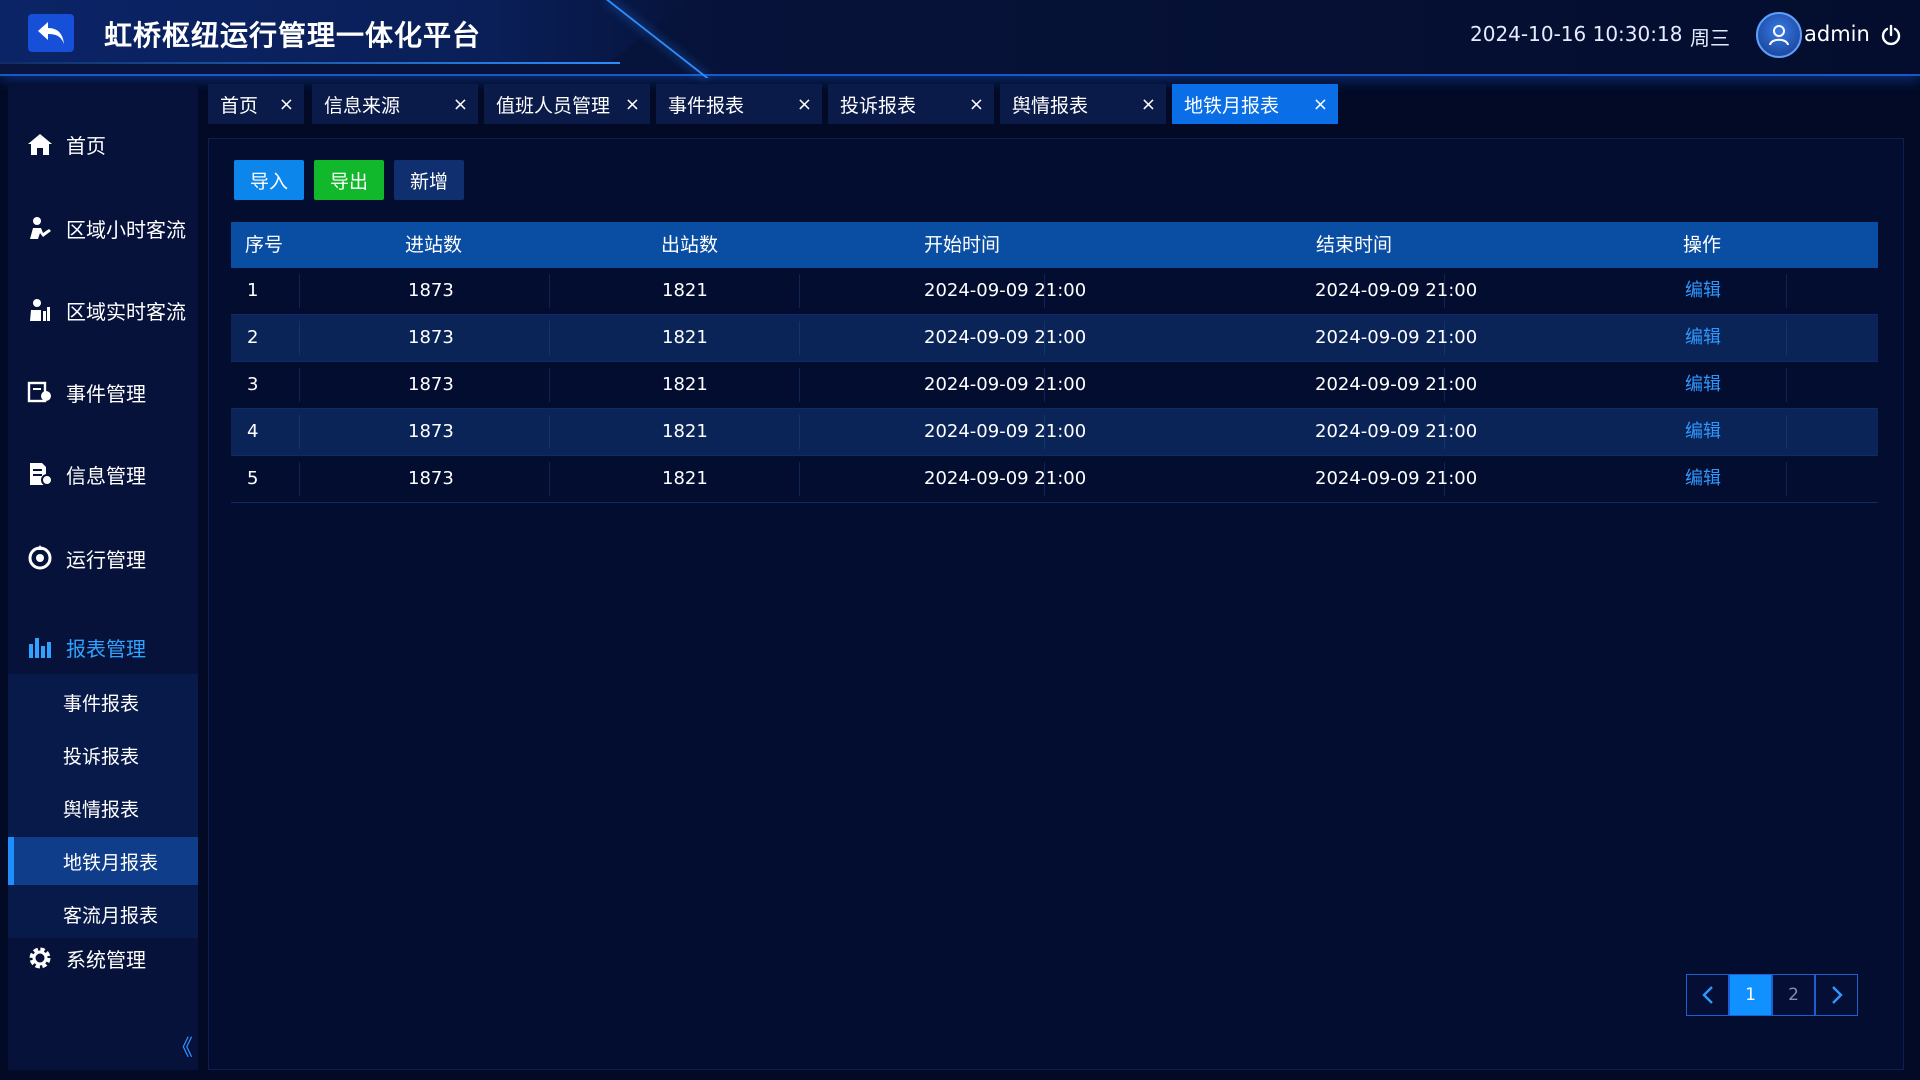 Image resolution: width=1920 pixels, height=1080 pixels. Describe the element at coordinates (349, 180) in the screenshot. I see `export-button: 导出` at that location.